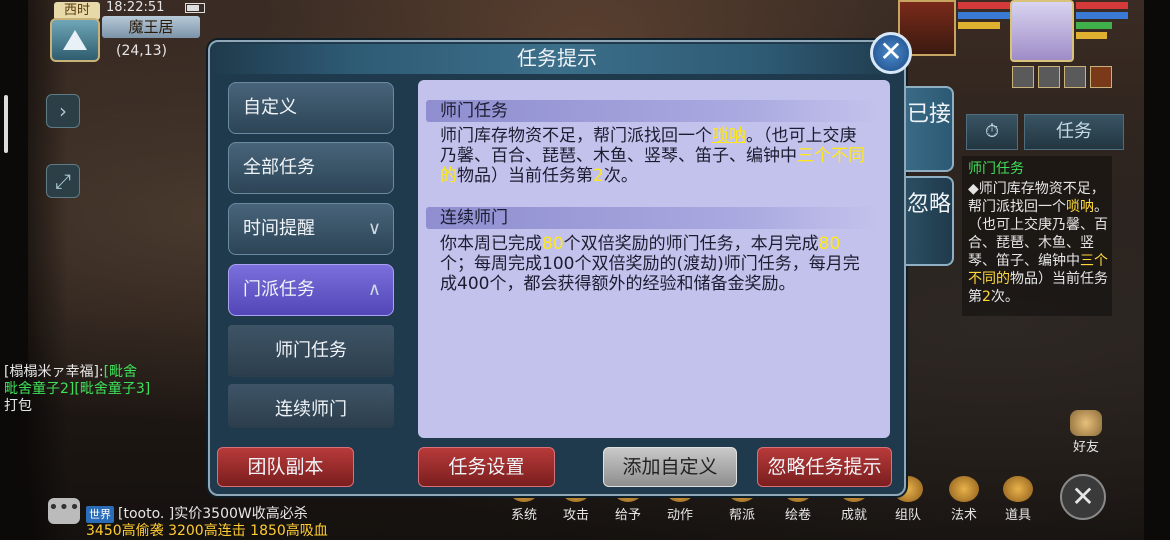 The image size is (1170, 540). I want to click on shadow-overlay, so click(48, 270).